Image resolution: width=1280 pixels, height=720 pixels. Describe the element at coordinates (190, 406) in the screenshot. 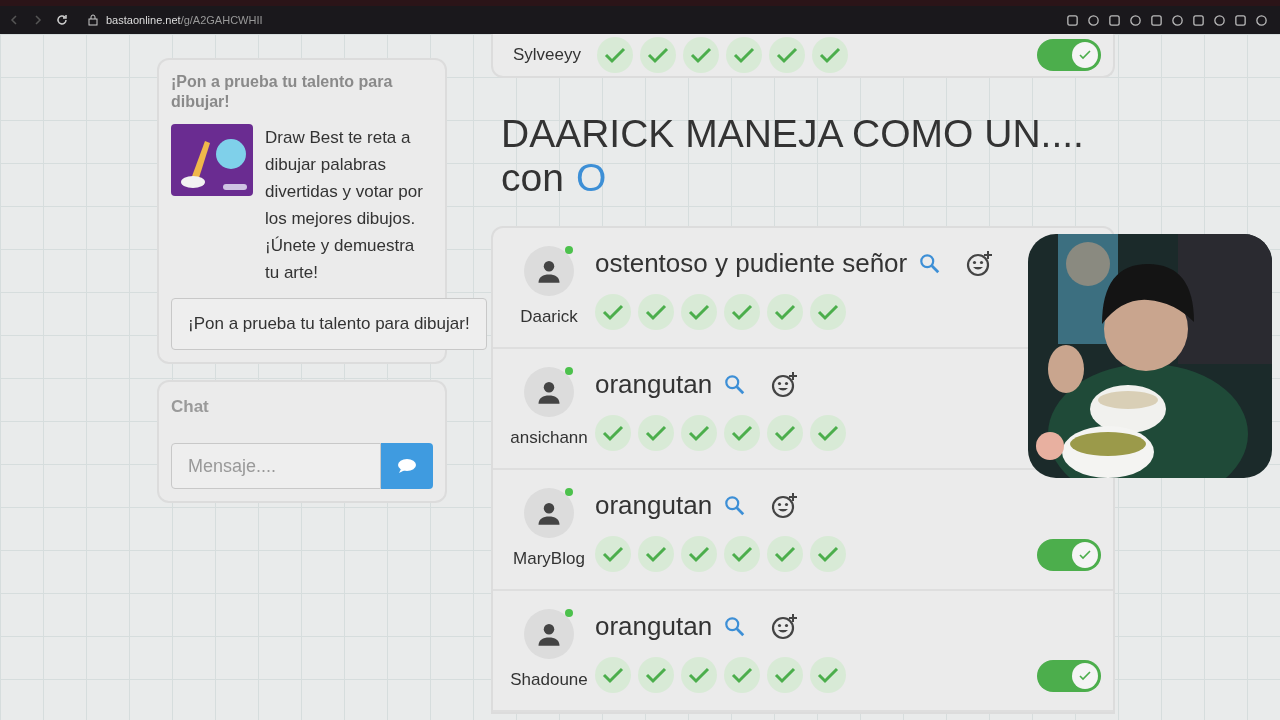

I see `chat-title: Chat` at that location.